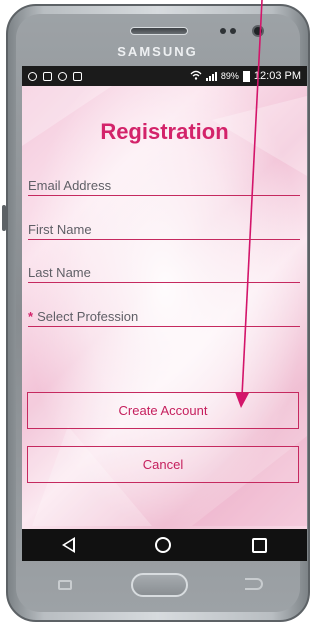 The width and height of the screenshot is (320, 624). Describe the element at coordinates (164, 317) in the screenshot. I see `profession-select: * Select Profession` at that location.